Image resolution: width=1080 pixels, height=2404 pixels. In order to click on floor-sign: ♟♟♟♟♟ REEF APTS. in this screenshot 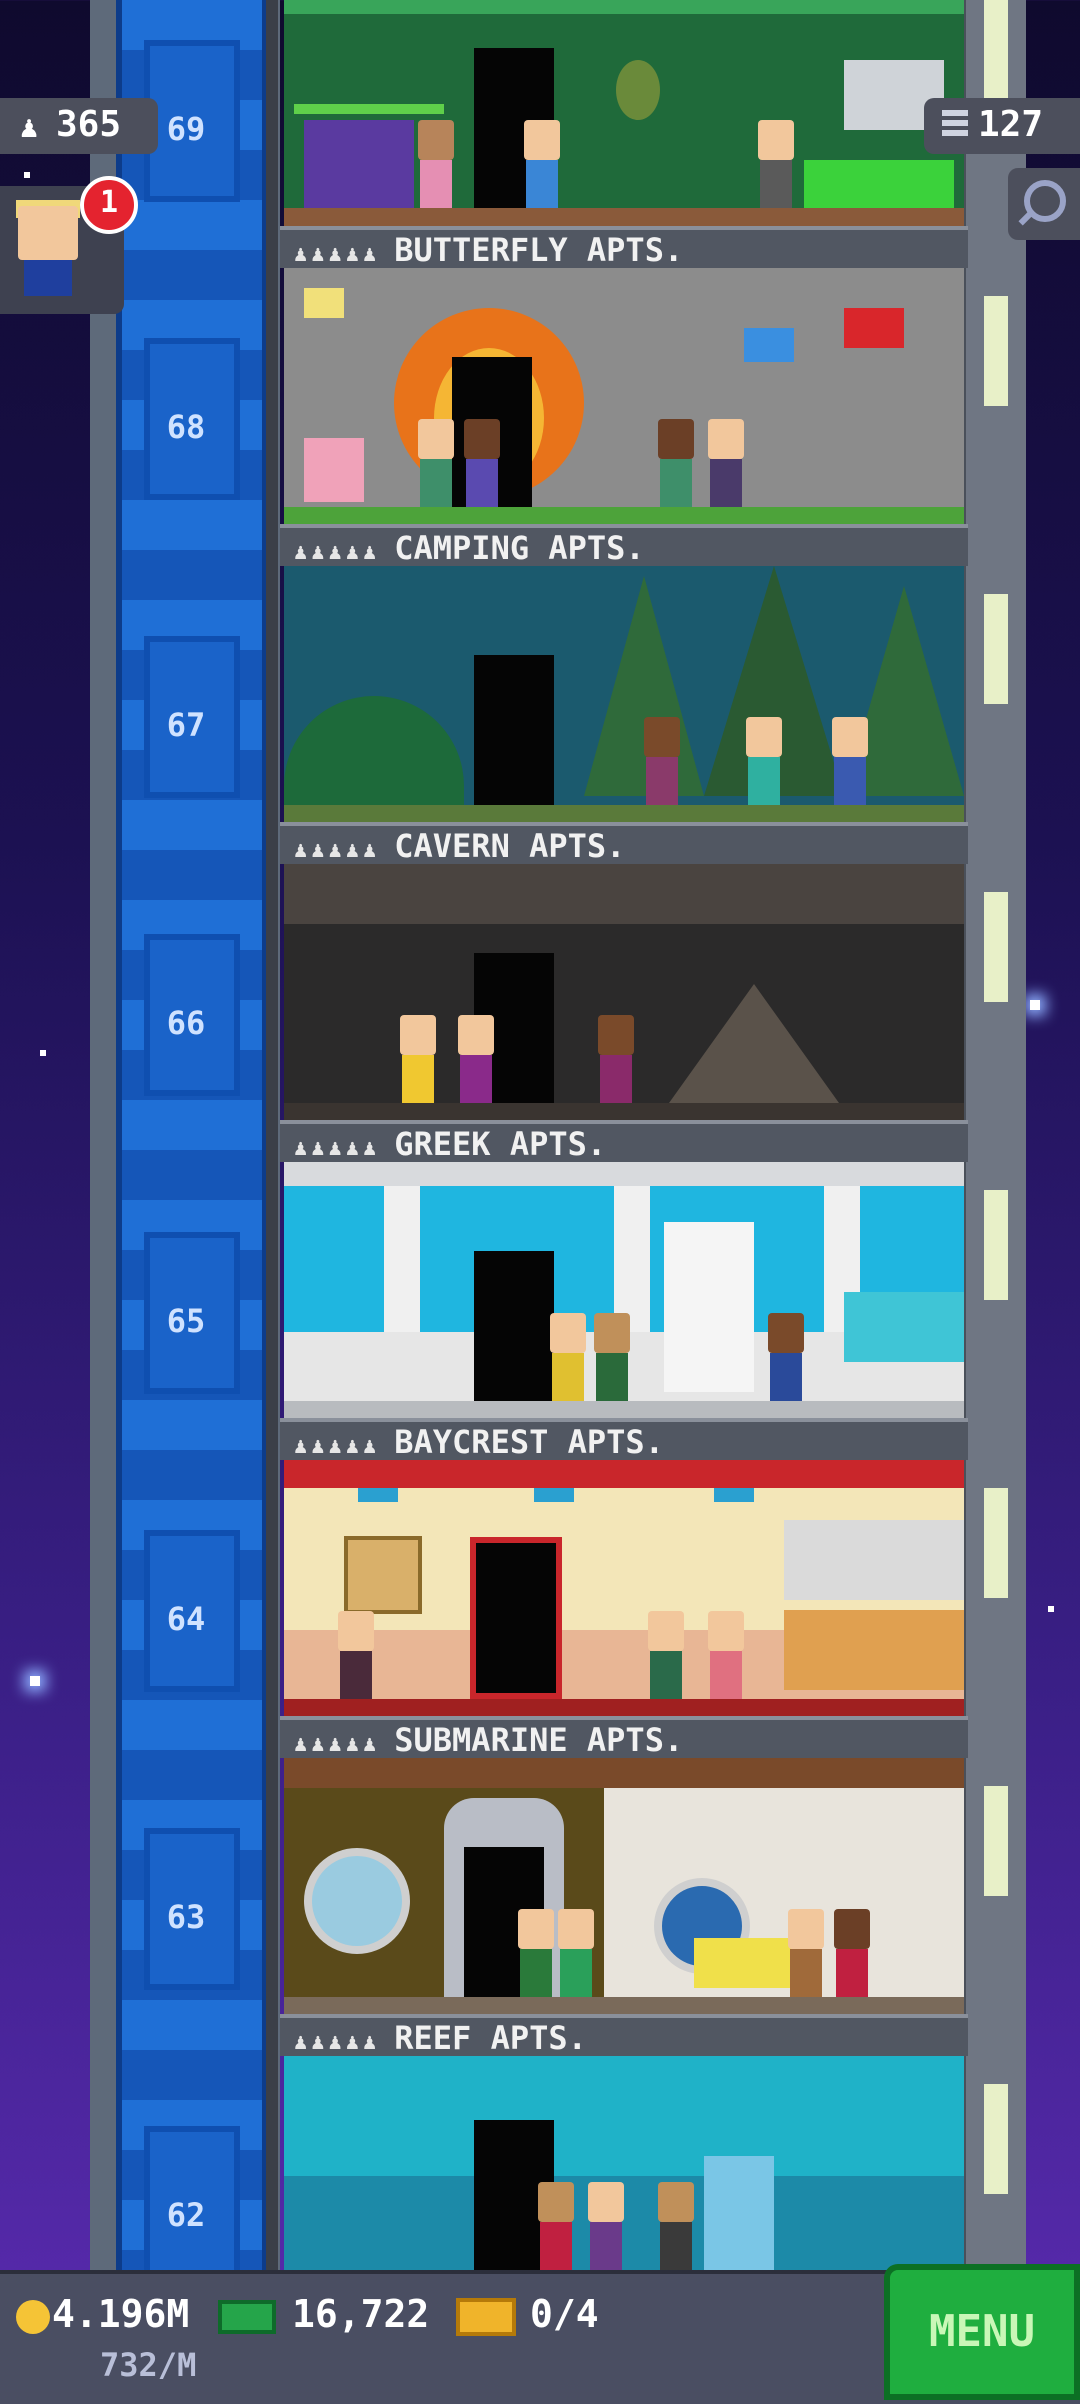, I will do `click(624, 2035)`.